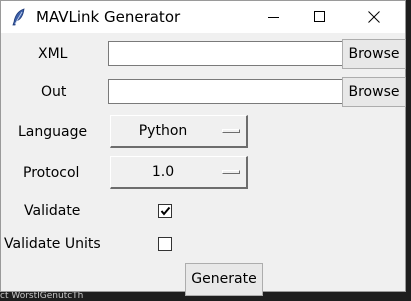  I want to click on maximize-button, so click(320, 17).